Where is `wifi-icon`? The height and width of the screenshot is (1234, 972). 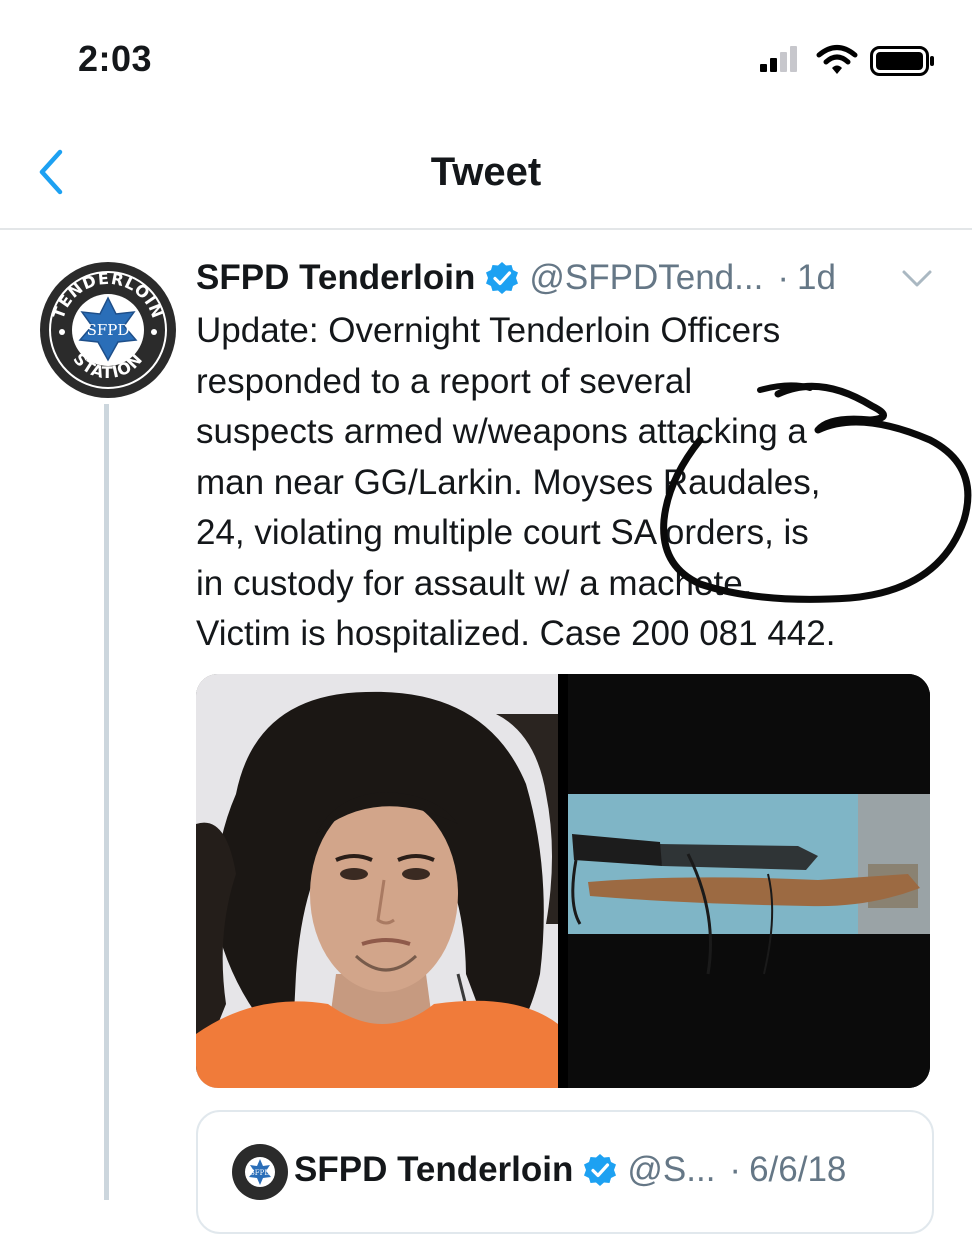 wifi-icon is located at coordinates (837, 59).